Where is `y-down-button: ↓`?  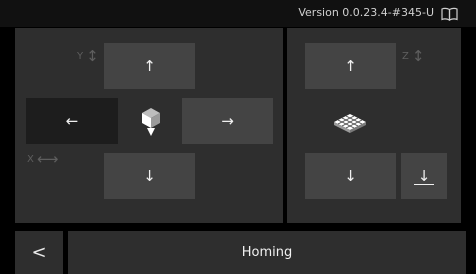 y-down-button: ↓ is located at coordinates (149, 176).